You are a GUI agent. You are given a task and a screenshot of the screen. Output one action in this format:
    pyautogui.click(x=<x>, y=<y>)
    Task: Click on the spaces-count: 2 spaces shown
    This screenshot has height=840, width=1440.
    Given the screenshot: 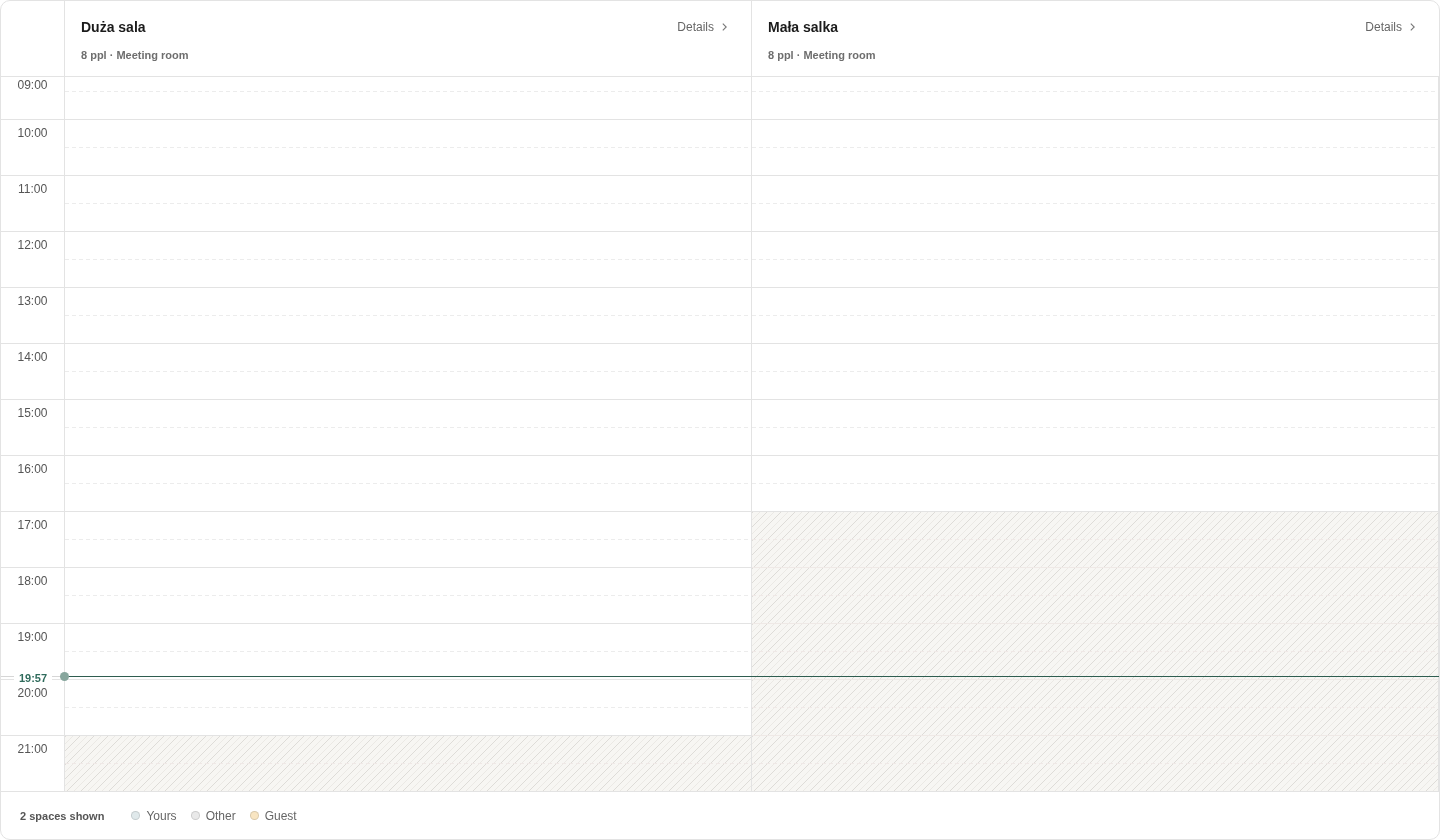 What is the action you would take?
    pyautogui.click(x=62, y=815)
    